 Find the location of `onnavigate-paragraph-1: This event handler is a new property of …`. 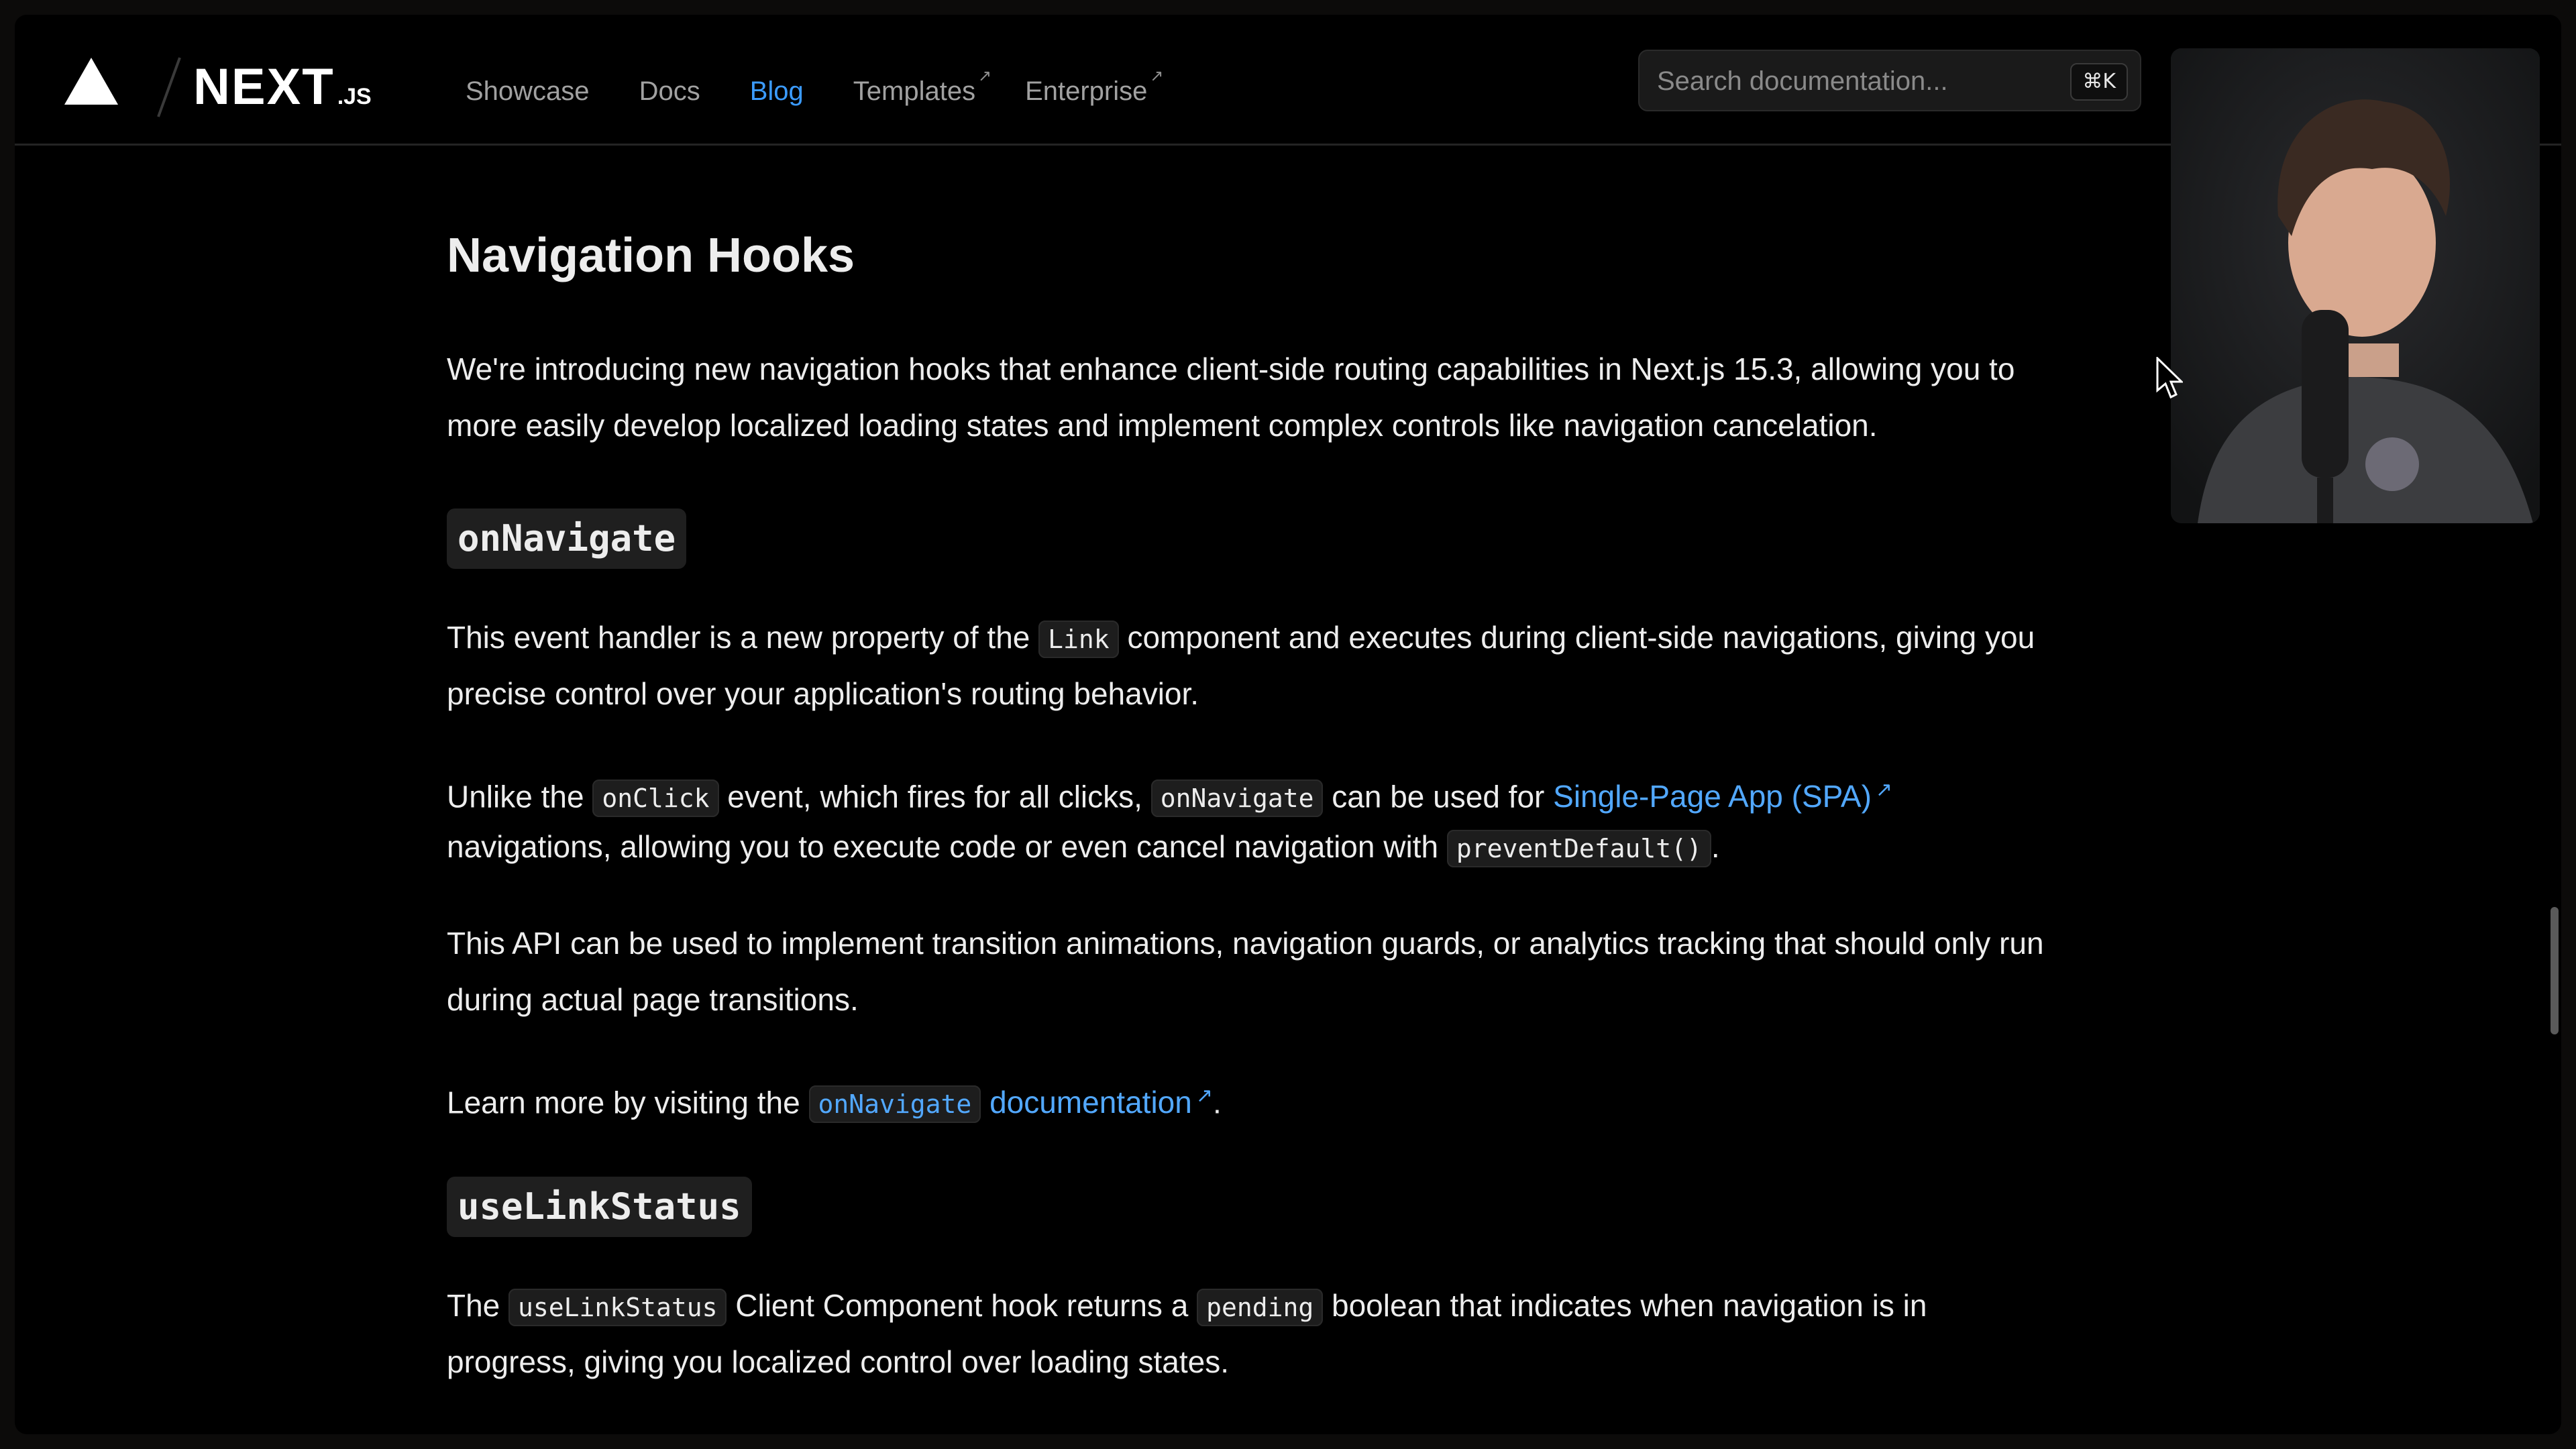

onnavigate-paragraph-1: This event handler is a new property of … is located at coordinates (1241, 638).